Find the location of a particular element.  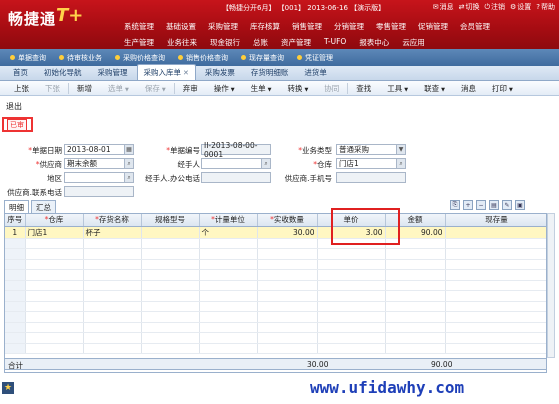

tab-summary: 汇总 is located at coordinates (43, 207).